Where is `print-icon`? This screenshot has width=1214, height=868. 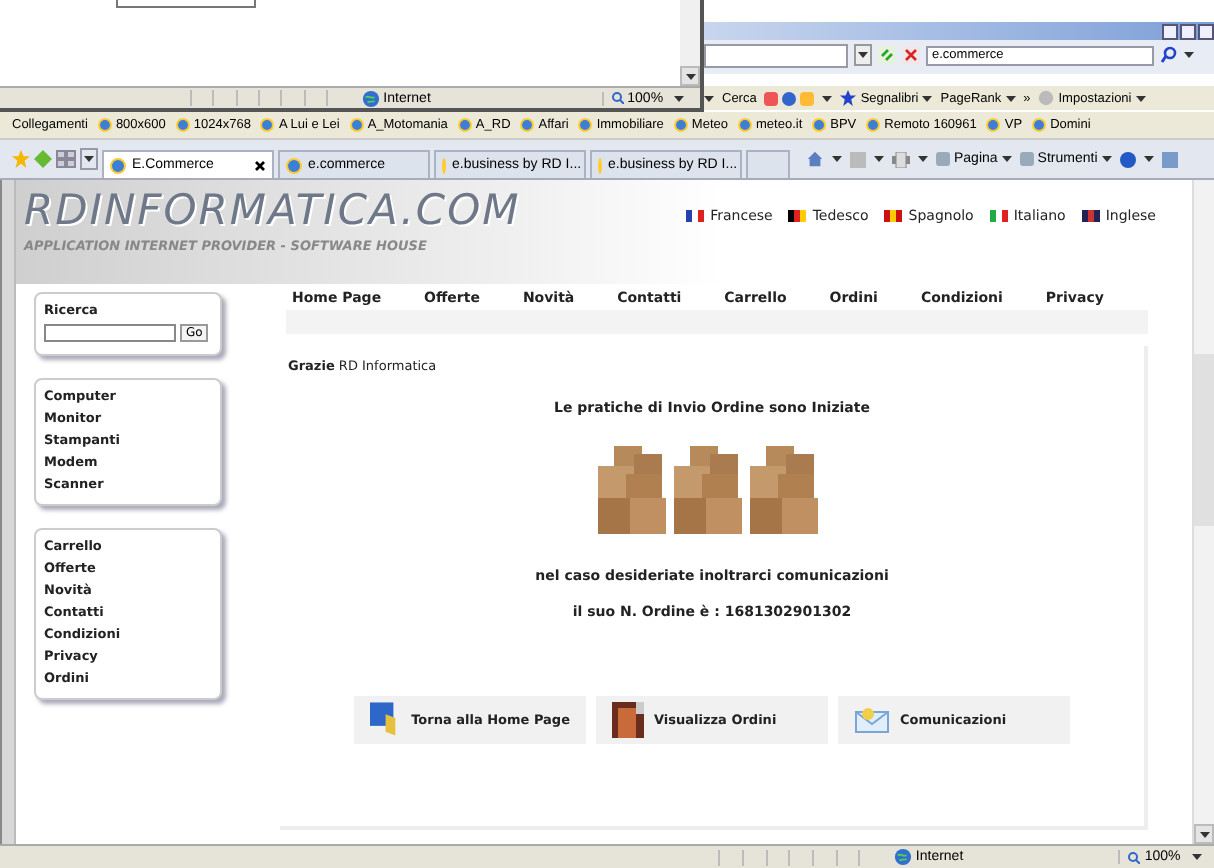
print-icon is located at coordinates (901, 159).